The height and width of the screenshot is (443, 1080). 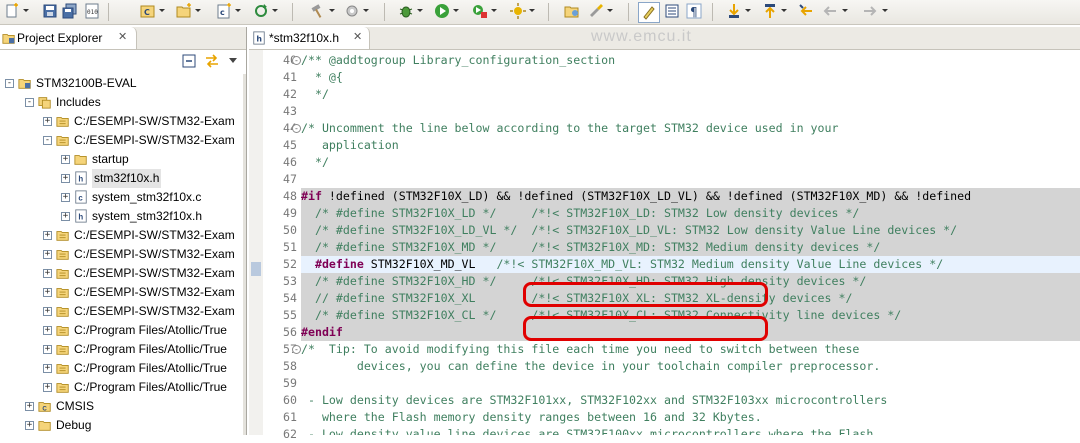 What do you see at coordinates (734, 11) in the screenshot?
I see `next-annotation-button` at bounding box center [734, 11].